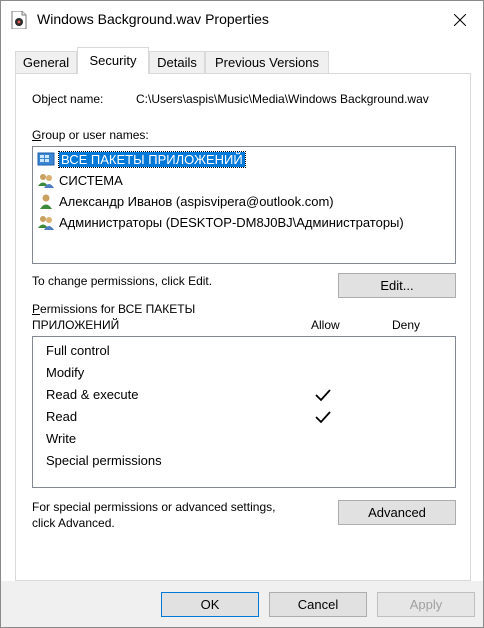  I want to click on apply-button-label: Apply, so click(426, 604).